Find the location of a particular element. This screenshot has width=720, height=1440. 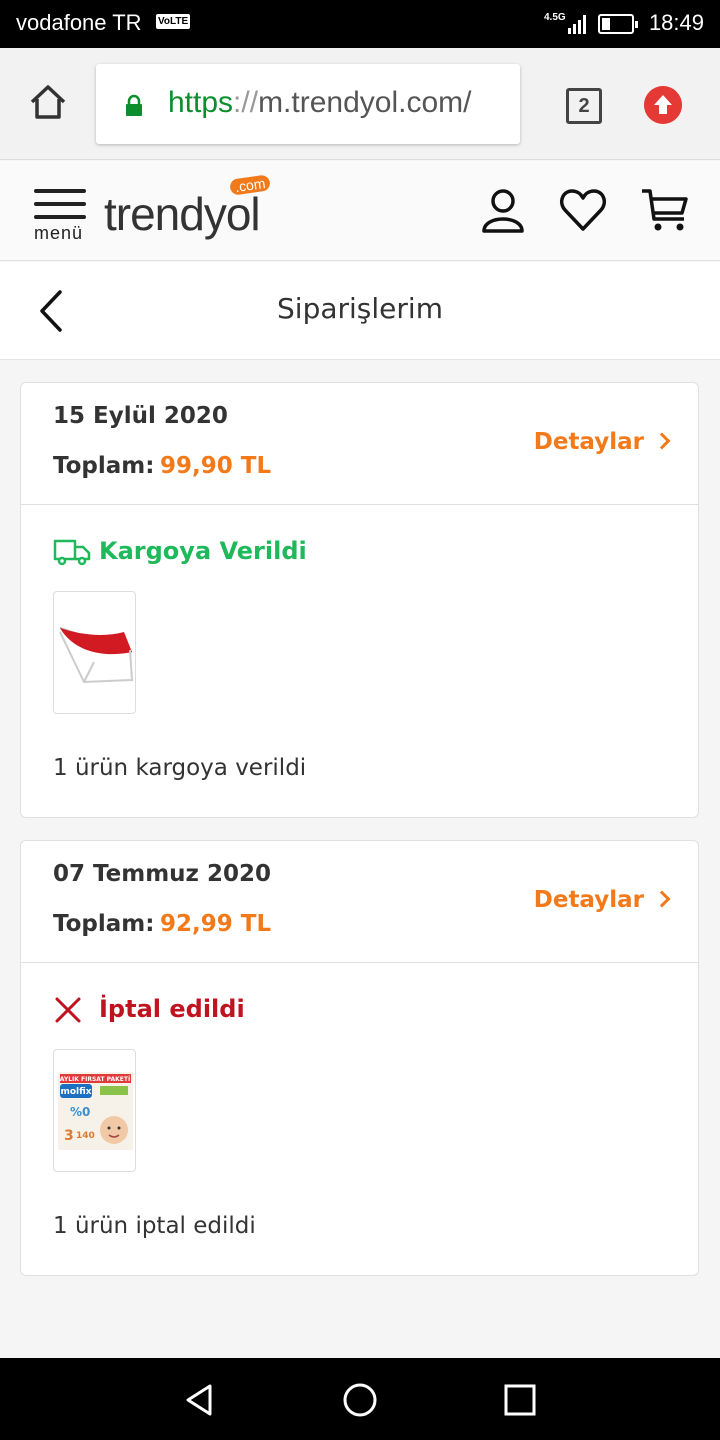

order-summary: 1 ürün iptal edildi is located at coordinates (154, 1226).